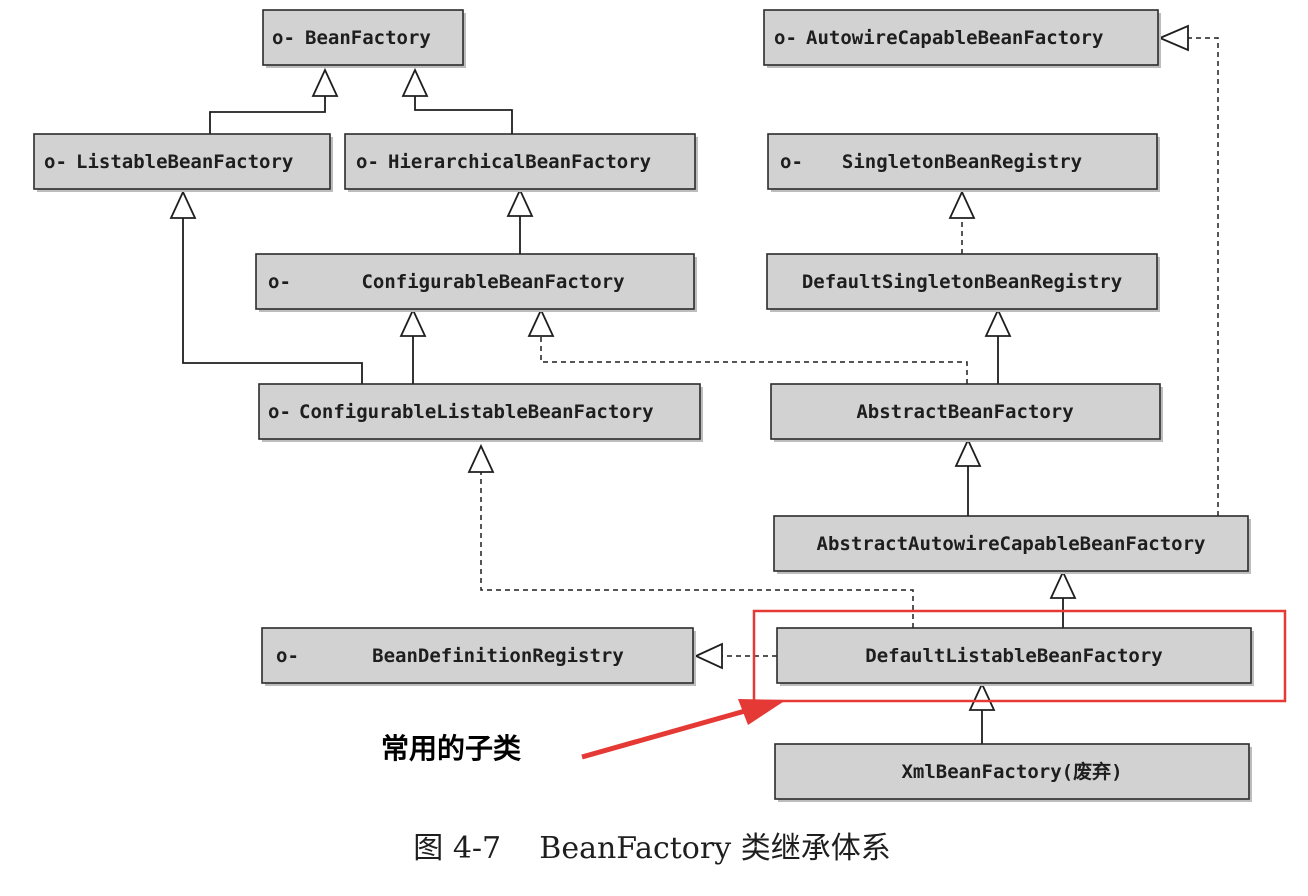 This screenshot has width=1308, height=896. What do you see at coordinates (183, 204) in the screenshot?
I see `arrowhead-listable` at bounding box center [183, 204].